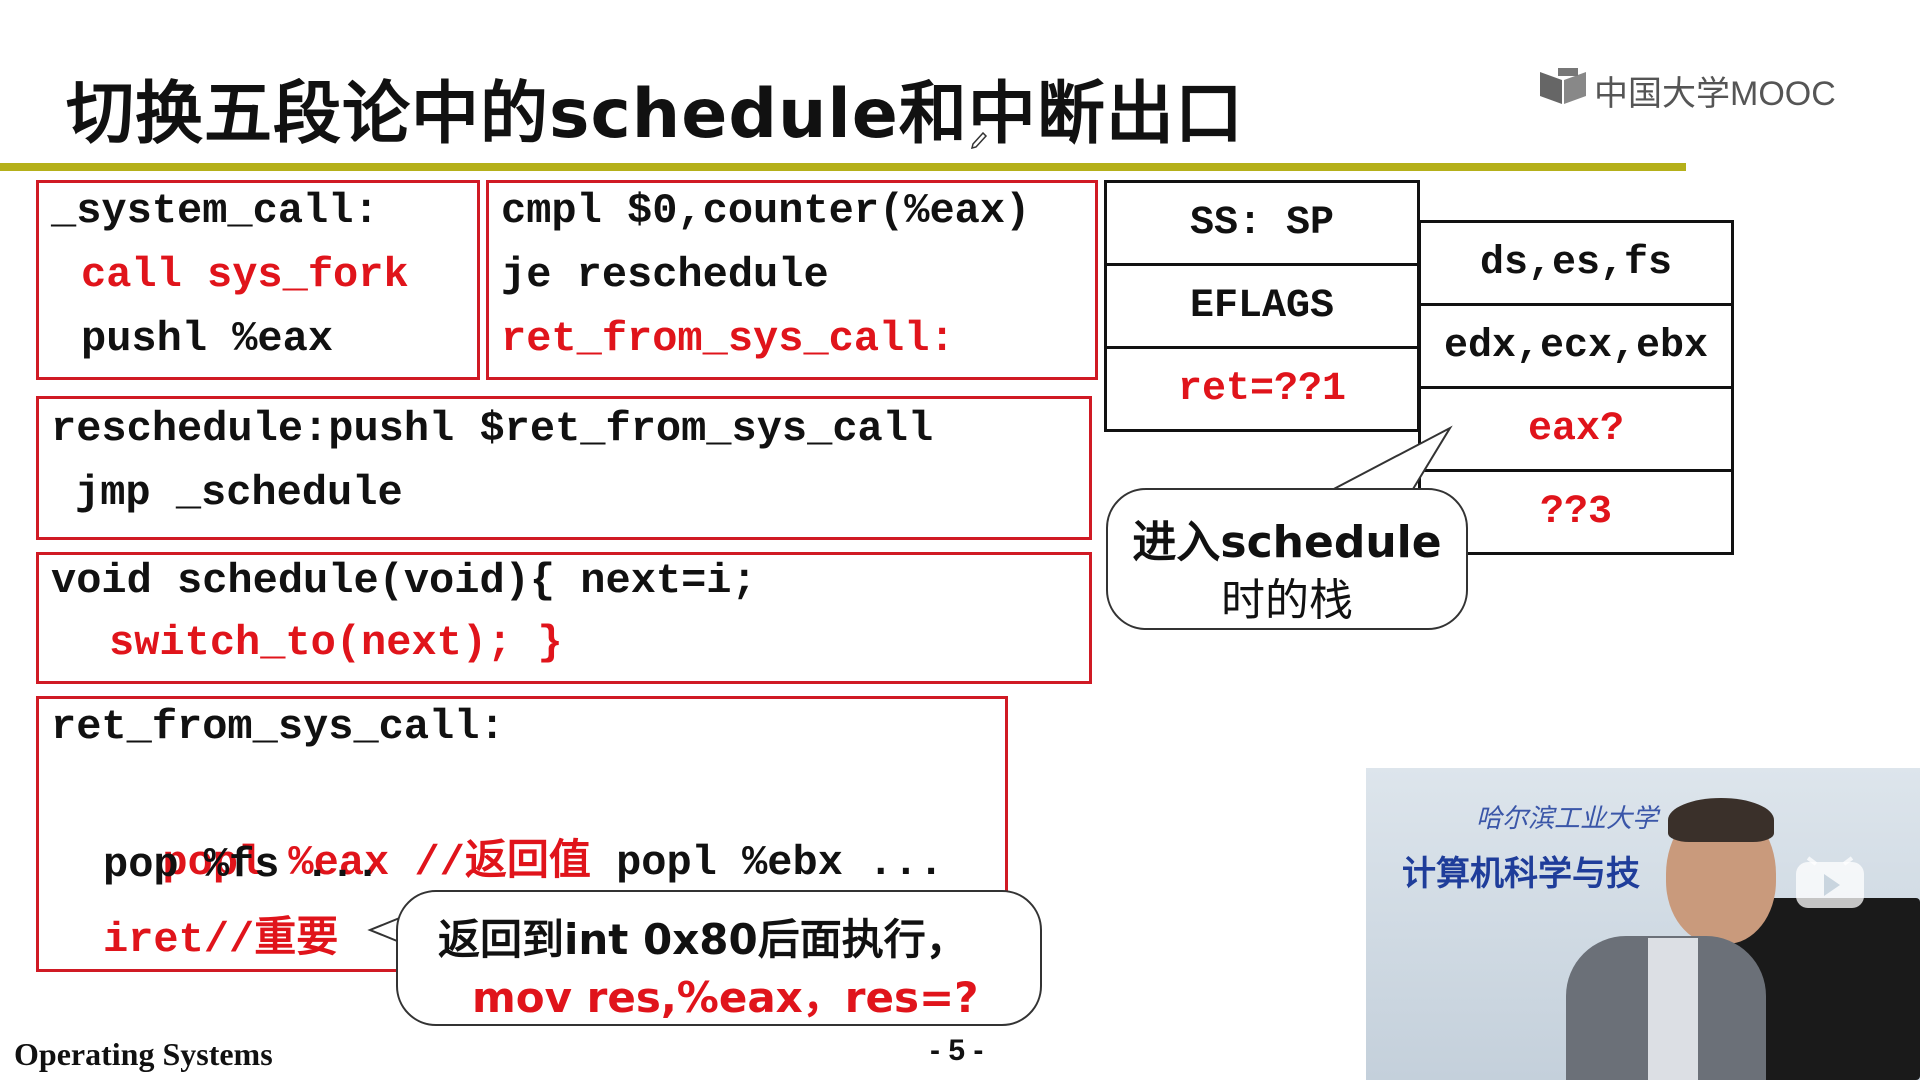  I want to click on return-note-callout: 返回到int 0x80后面执行， mov res,%eax，res=?, so click(719, 958).